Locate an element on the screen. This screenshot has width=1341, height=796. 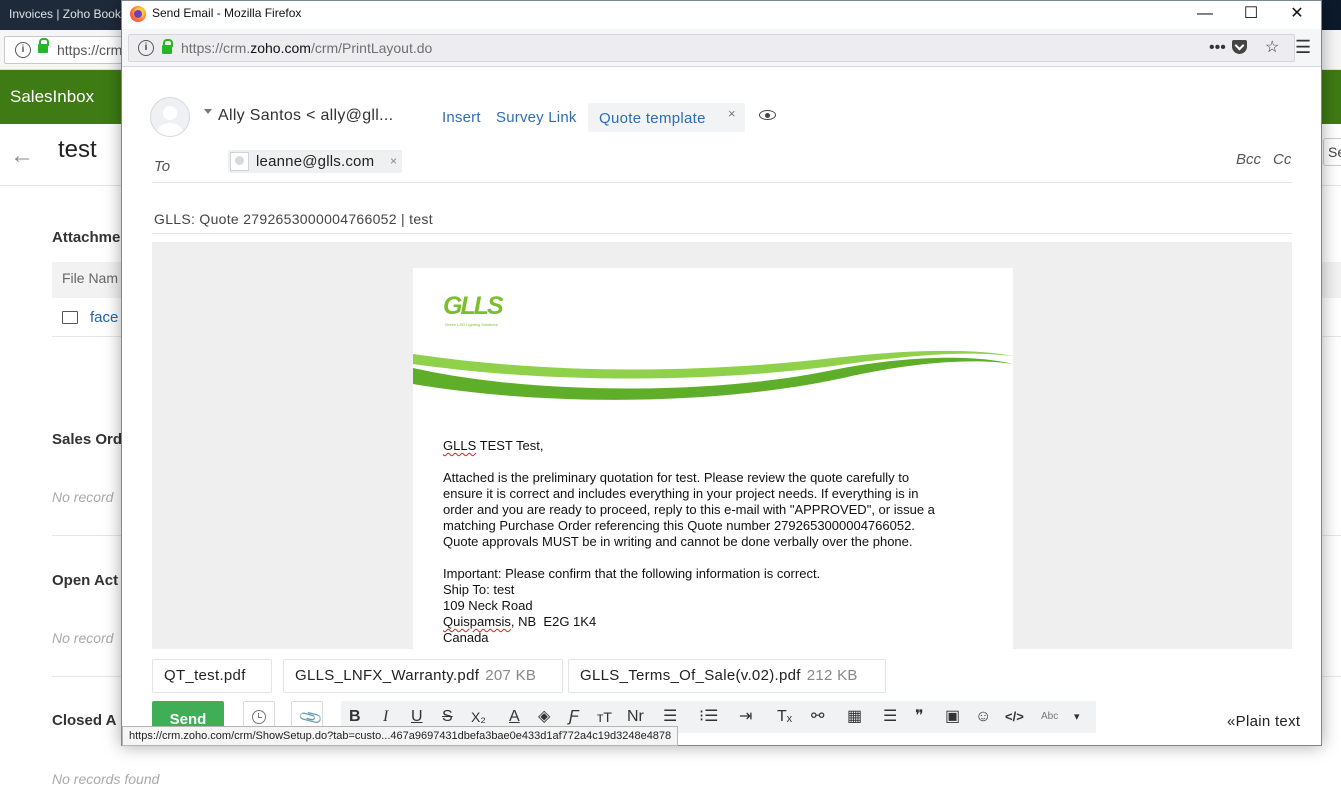
recipient-avatar is located at coordinates (239, 161).